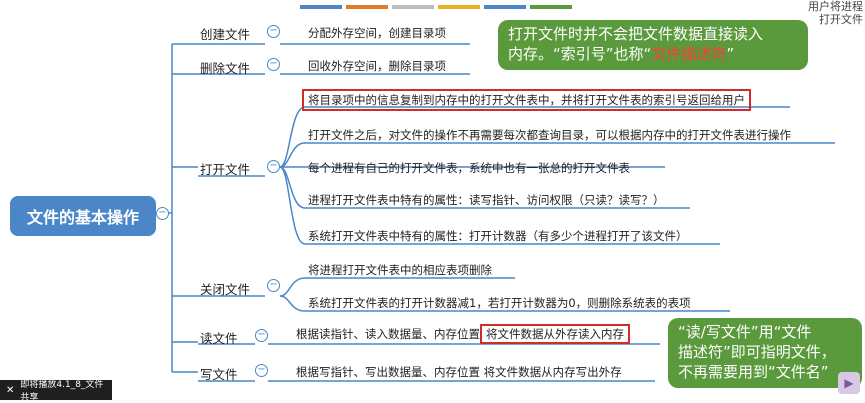 This screenshot has height=403, width=865. I want to click on branch-read: 读文件, so click(219, 337).